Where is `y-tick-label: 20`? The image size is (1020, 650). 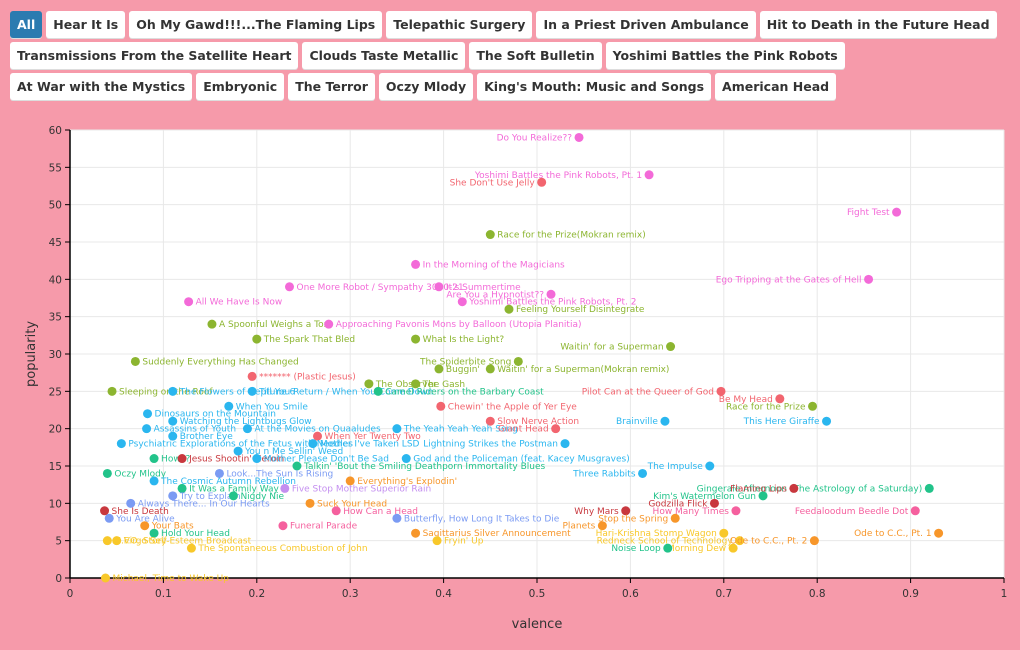 y-tick-label: 20 is located at coordinates (55, 430).